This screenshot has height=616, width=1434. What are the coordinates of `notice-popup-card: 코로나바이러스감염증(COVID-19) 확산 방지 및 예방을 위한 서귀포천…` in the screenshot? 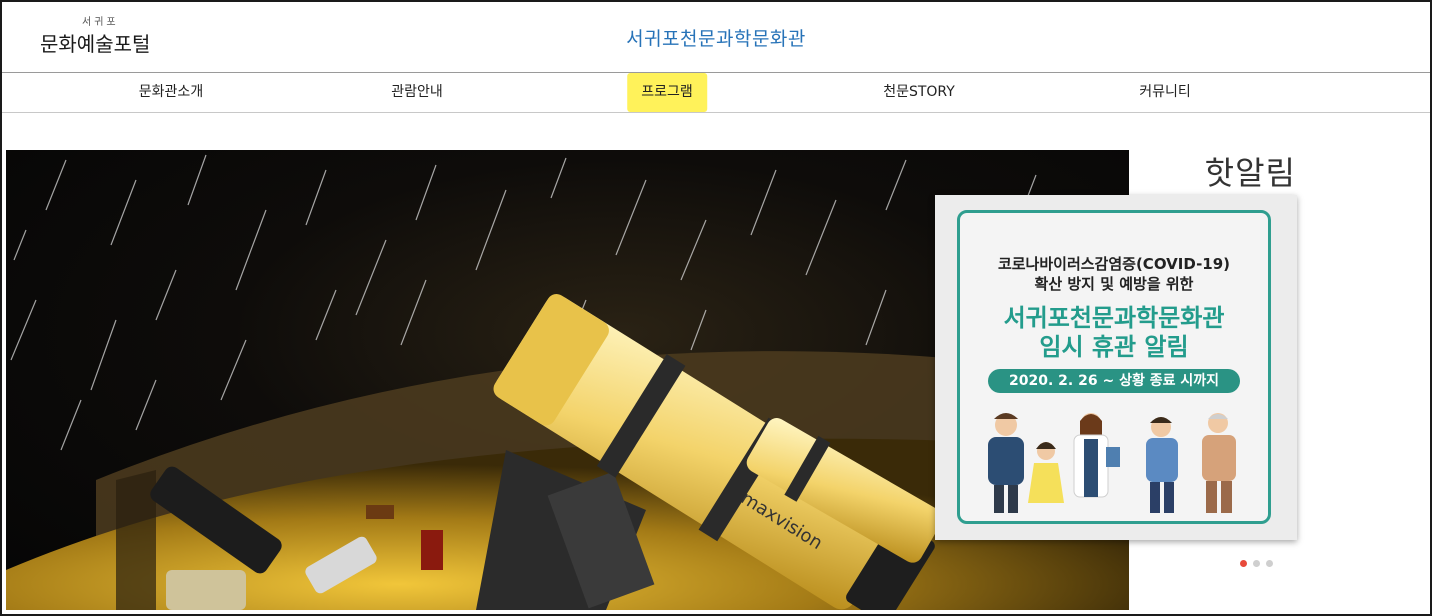 It's located at (1114, 367).